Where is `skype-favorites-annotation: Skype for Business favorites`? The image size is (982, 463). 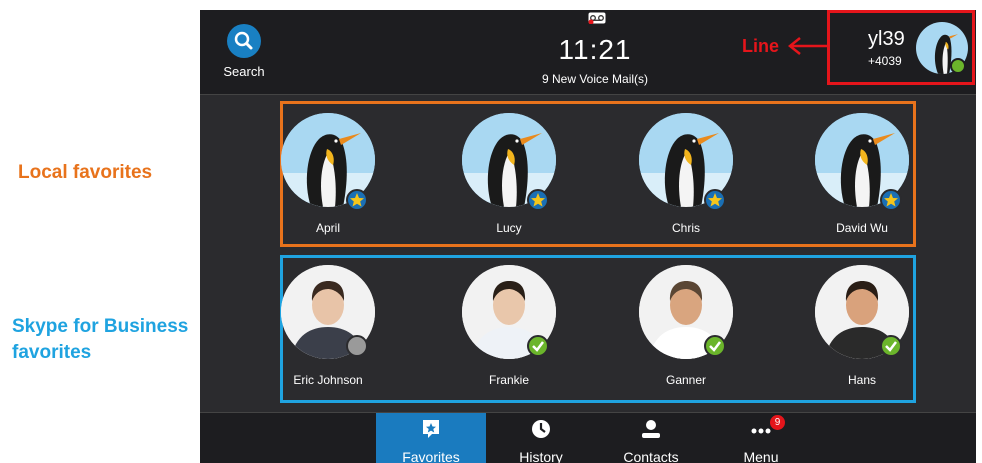 skype-favorites-annotation: Skype for Business favorites is located at coordinates (112, 340).